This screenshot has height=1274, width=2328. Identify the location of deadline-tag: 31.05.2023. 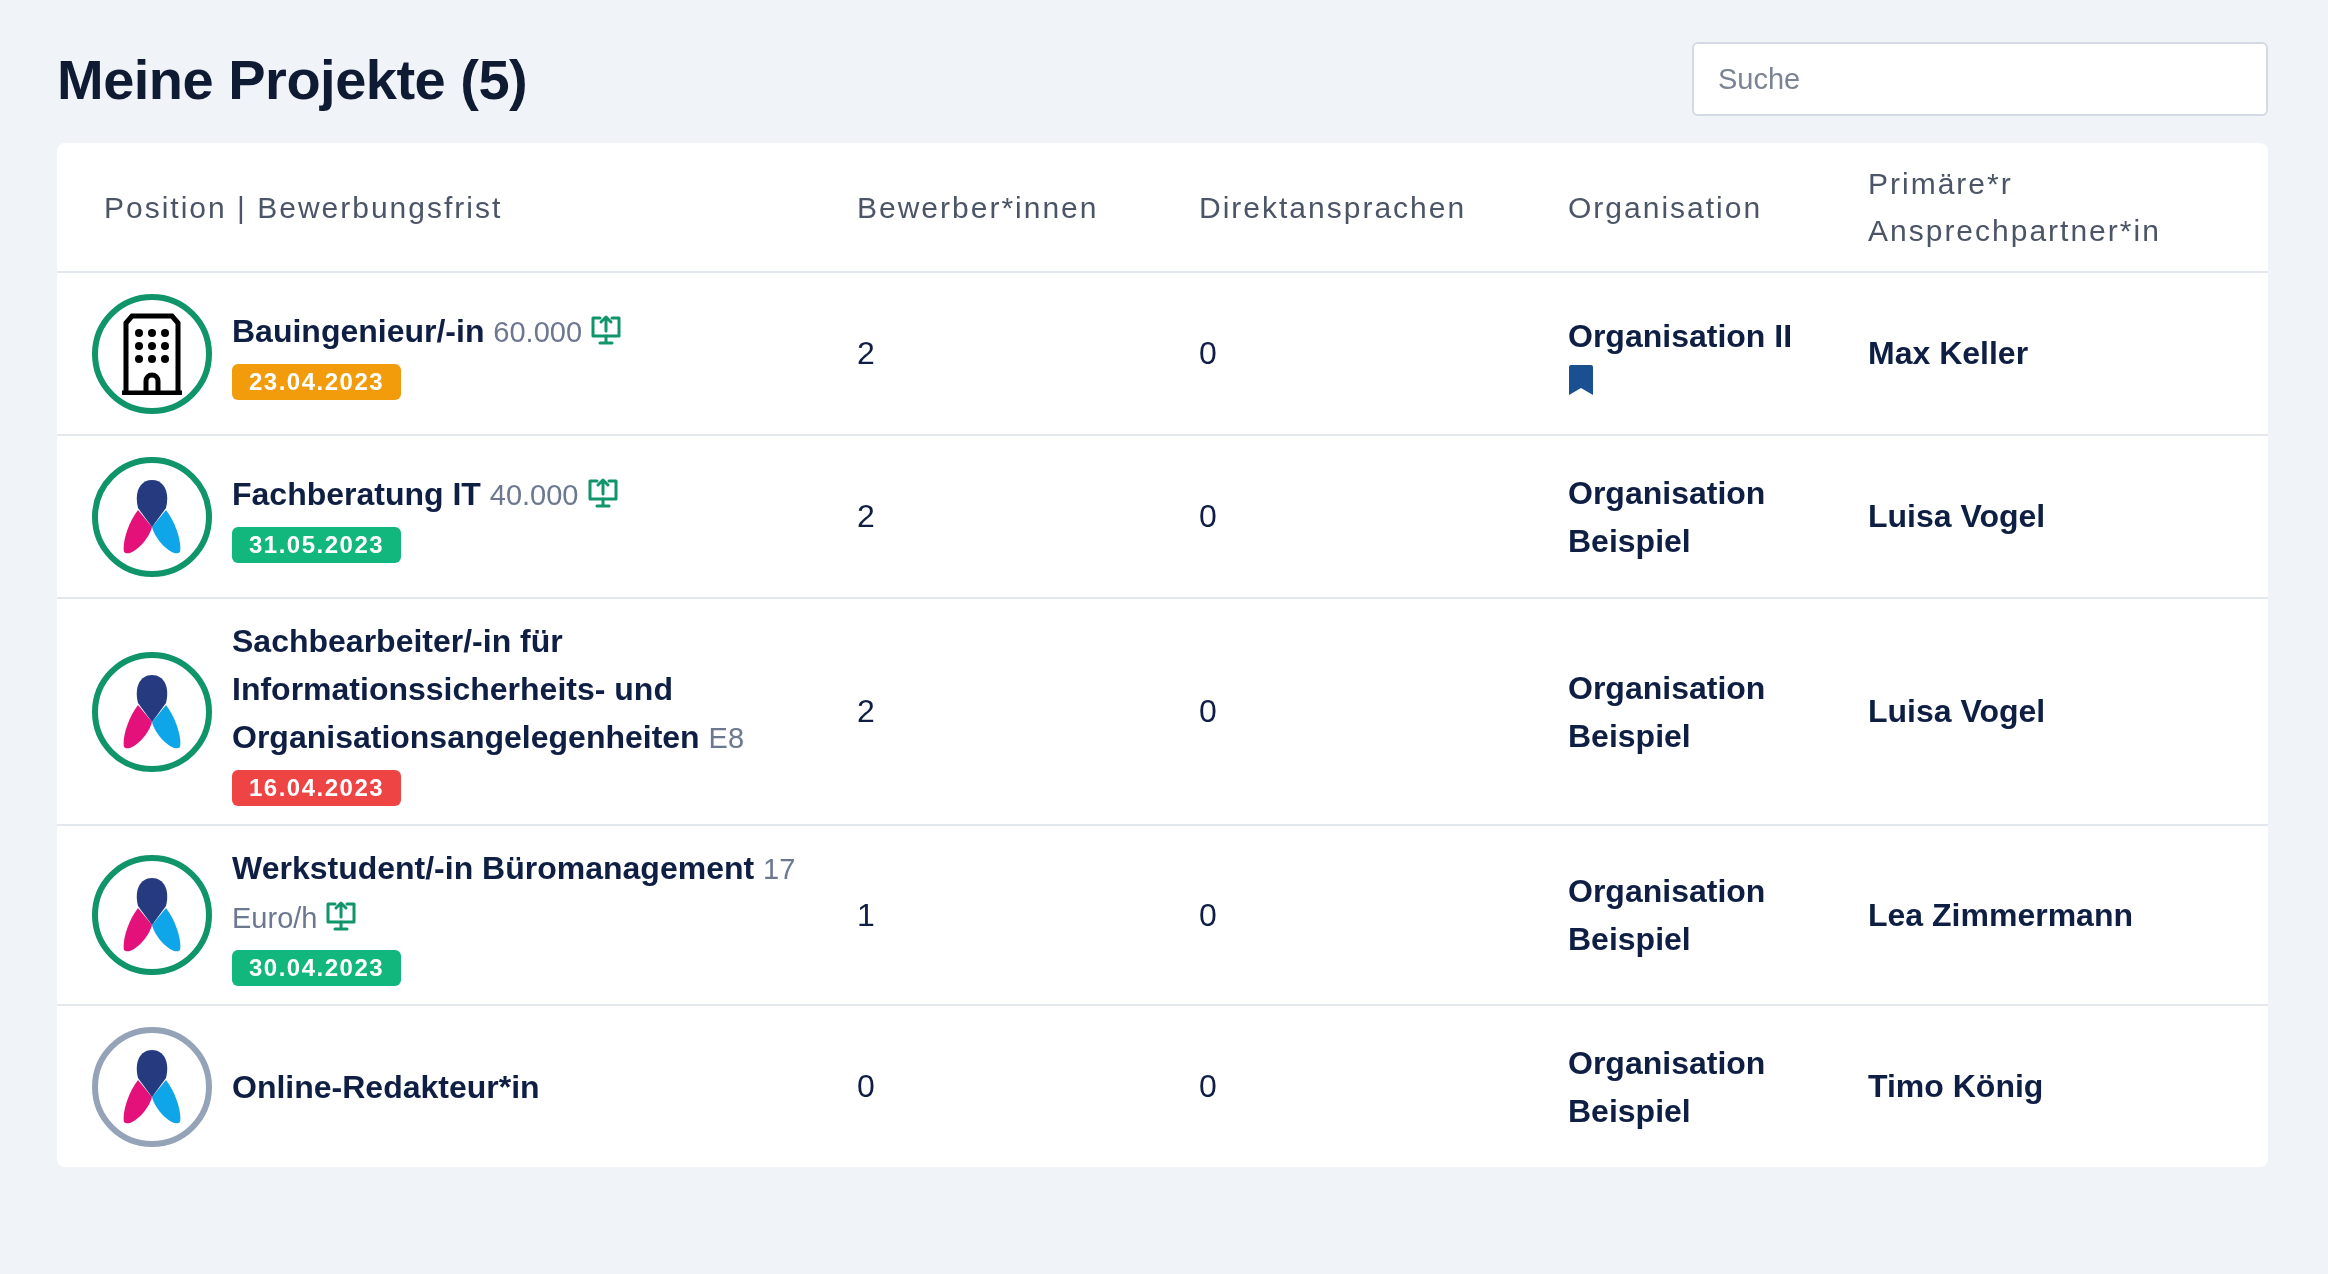
(317, 545).